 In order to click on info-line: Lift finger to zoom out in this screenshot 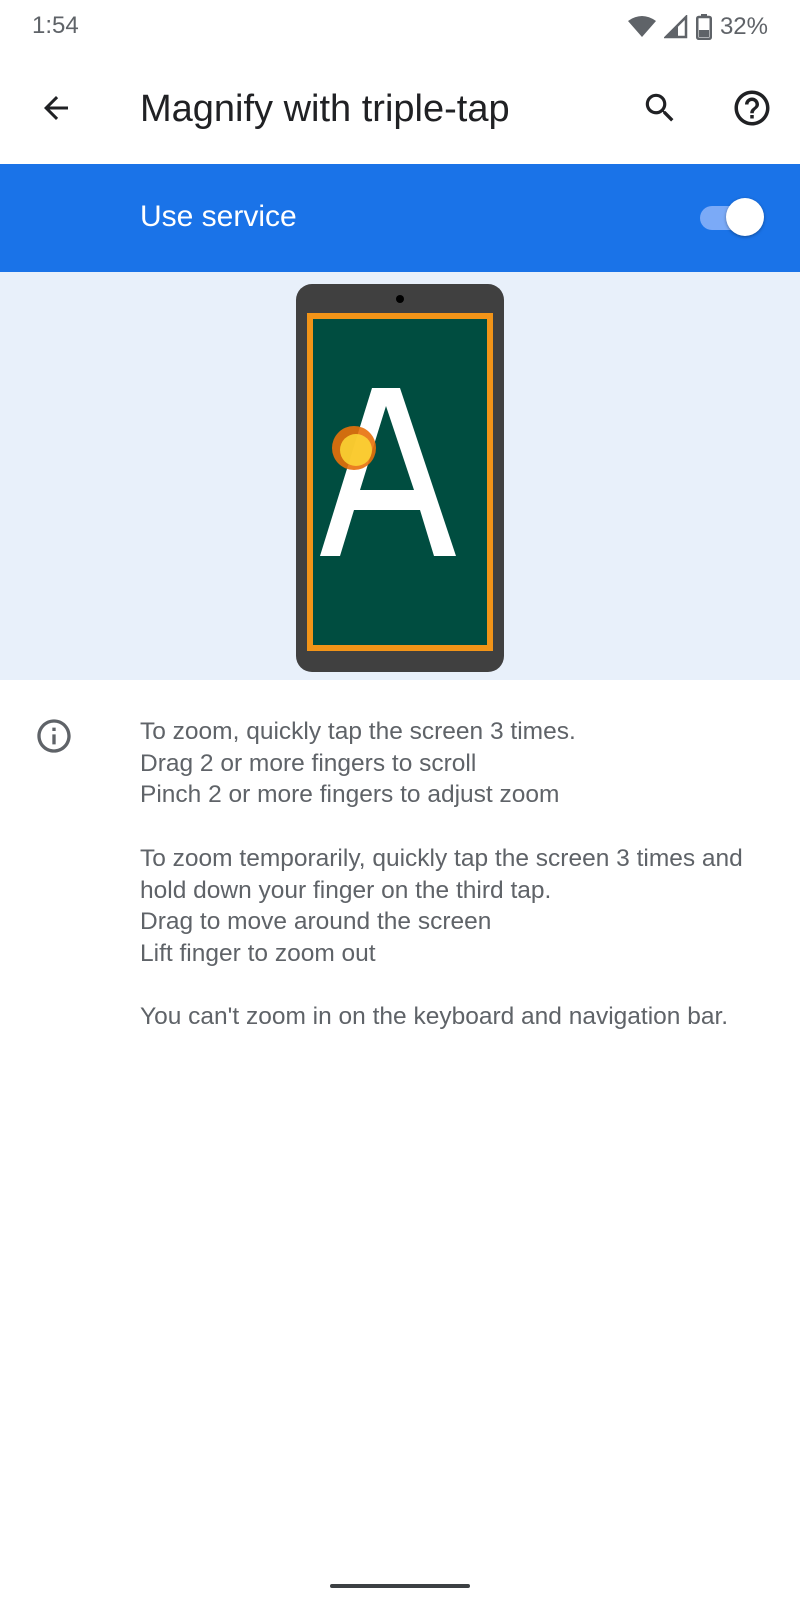, I will do `click(258, 953)`.